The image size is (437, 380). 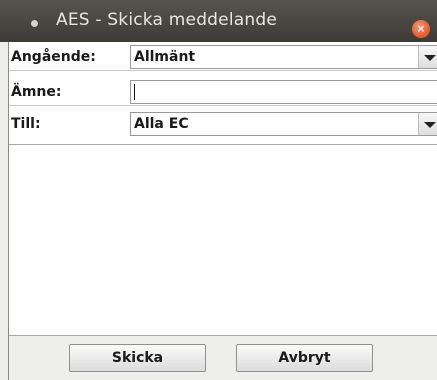 I want to click on to-label: Till:, so click(x=26, y=124).